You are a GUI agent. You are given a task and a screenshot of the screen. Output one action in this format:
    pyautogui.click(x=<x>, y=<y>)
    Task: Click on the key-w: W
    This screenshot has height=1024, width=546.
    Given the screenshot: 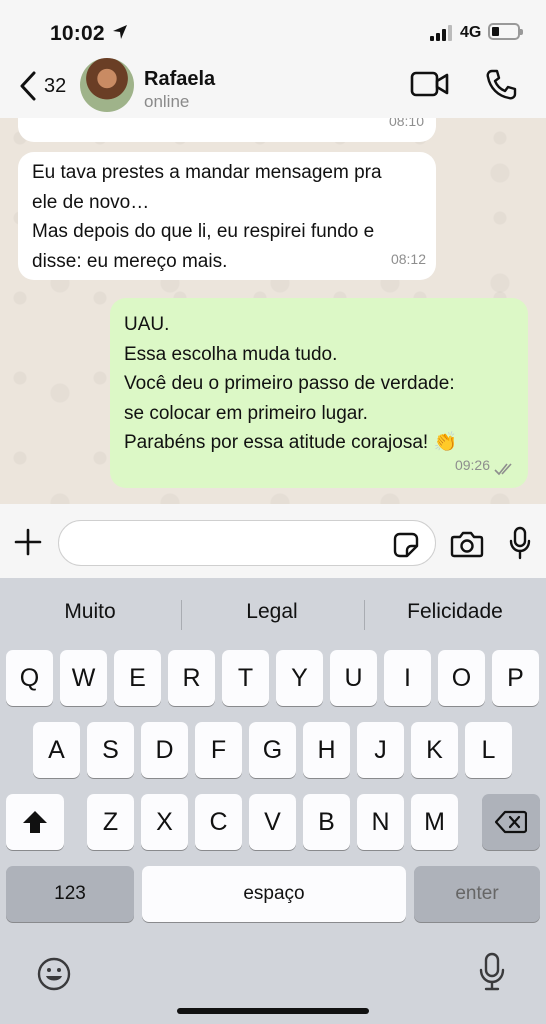 What is the action you would take?
    pyautogui.click(x=83, y=678)
    